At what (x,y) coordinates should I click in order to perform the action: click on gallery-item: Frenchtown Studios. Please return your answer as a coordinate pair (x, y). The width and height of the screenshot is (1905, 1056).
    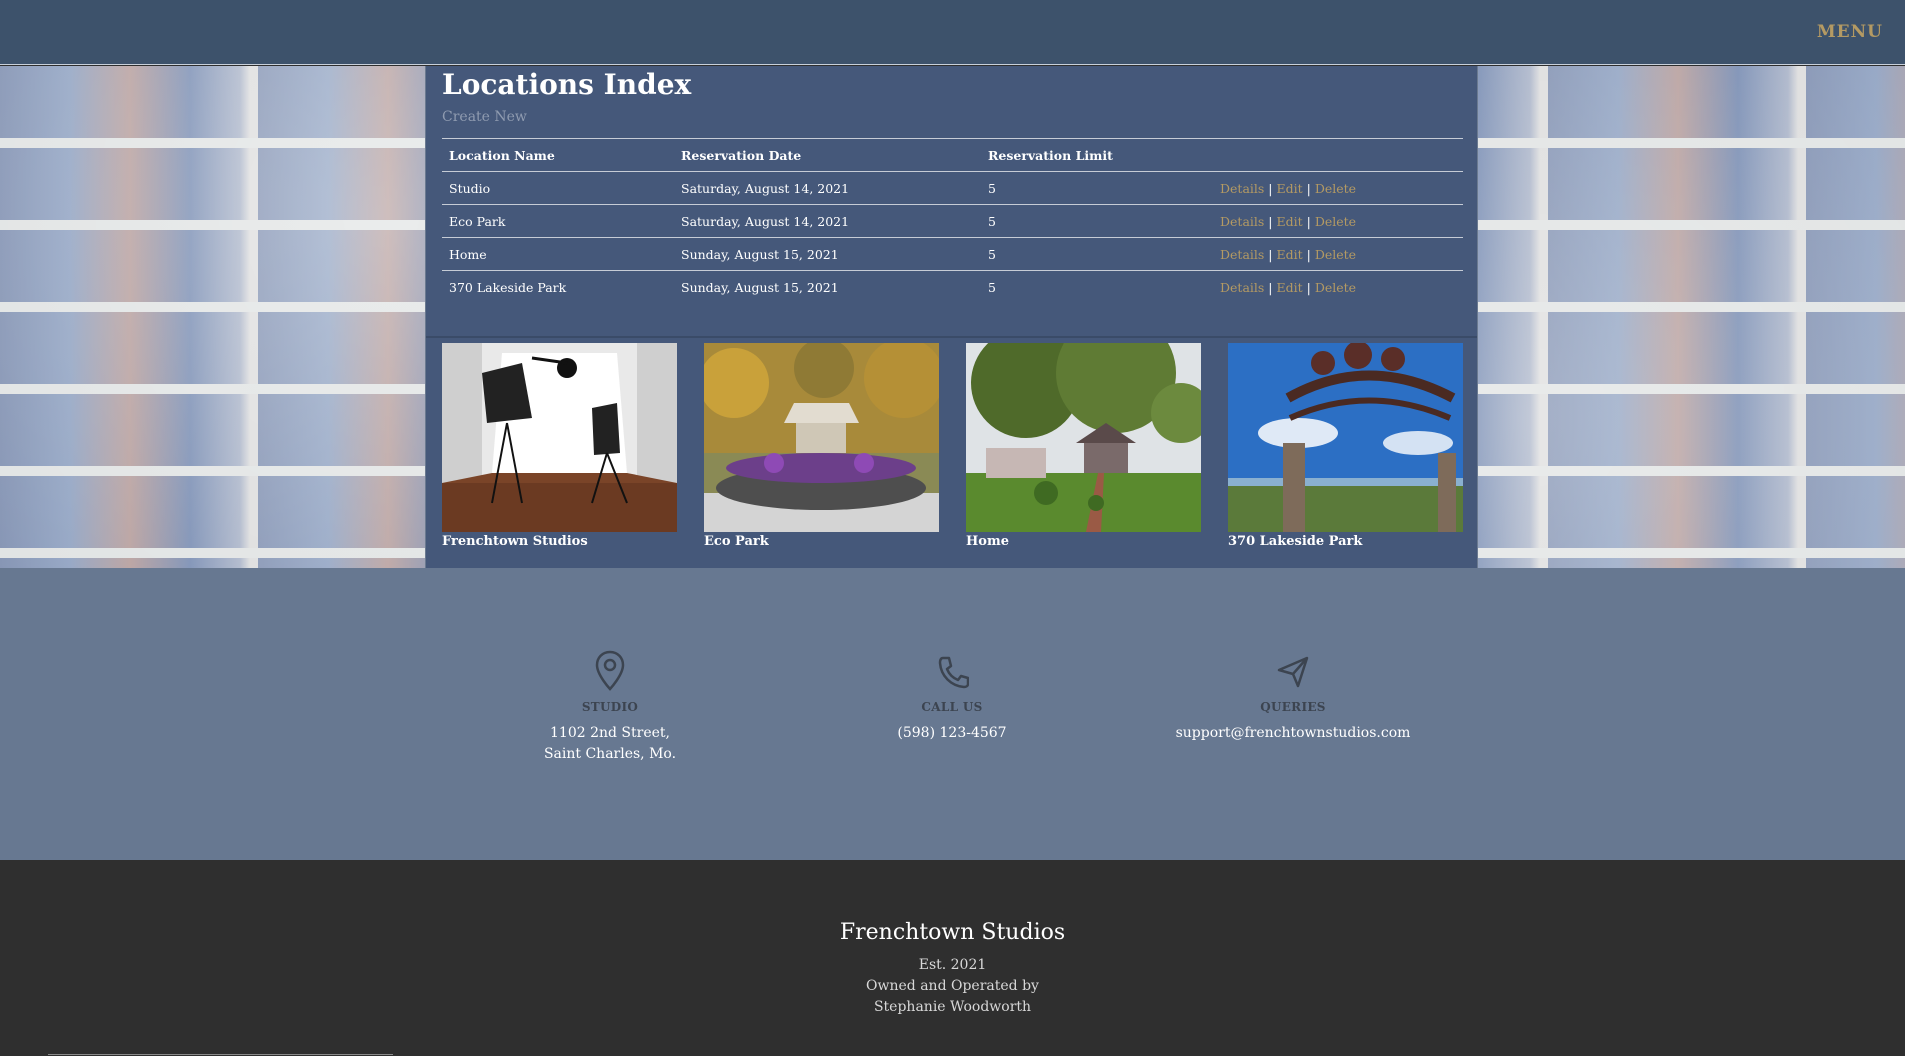
    Looking at the image, I should click on (559, 446).